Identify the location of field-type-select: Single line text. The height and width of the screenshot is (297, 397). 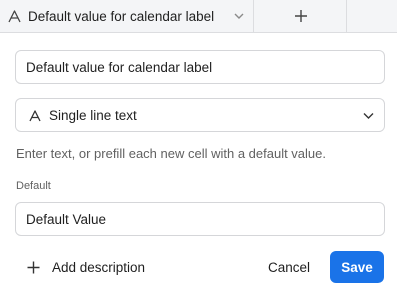
(200, 115).